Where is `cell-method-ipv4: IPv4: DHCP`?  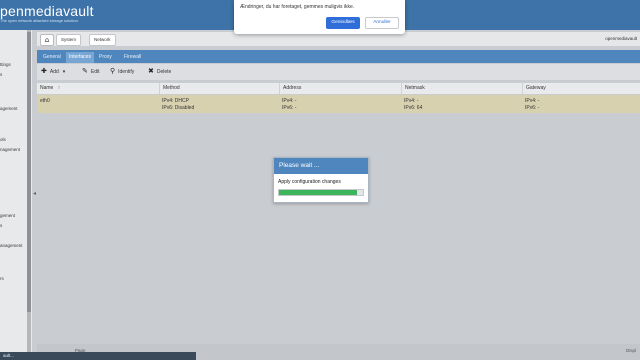 cell-method-ipv4: IPv4: DHCP is located at coordinates (175, 101).